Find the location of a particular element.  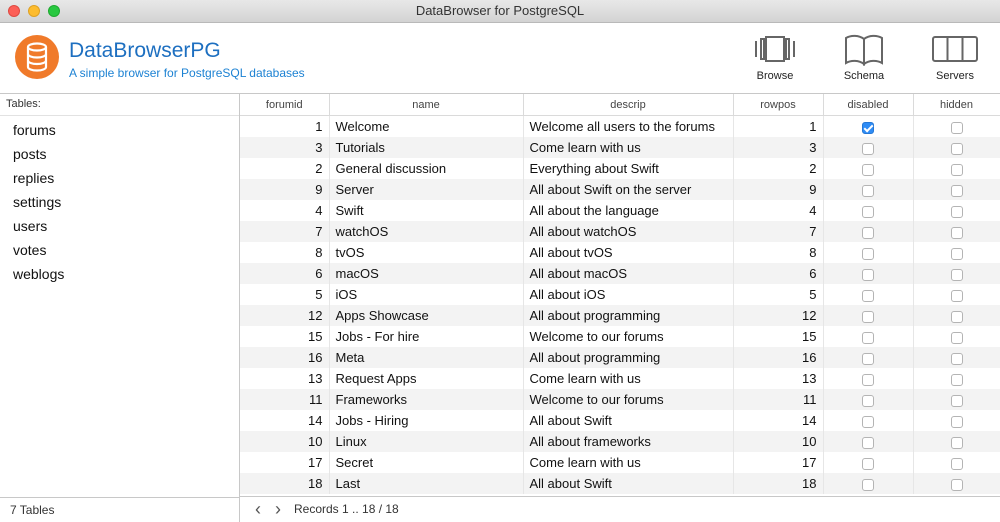

cell-forumid: 18 is located at coordinates (285, 483).